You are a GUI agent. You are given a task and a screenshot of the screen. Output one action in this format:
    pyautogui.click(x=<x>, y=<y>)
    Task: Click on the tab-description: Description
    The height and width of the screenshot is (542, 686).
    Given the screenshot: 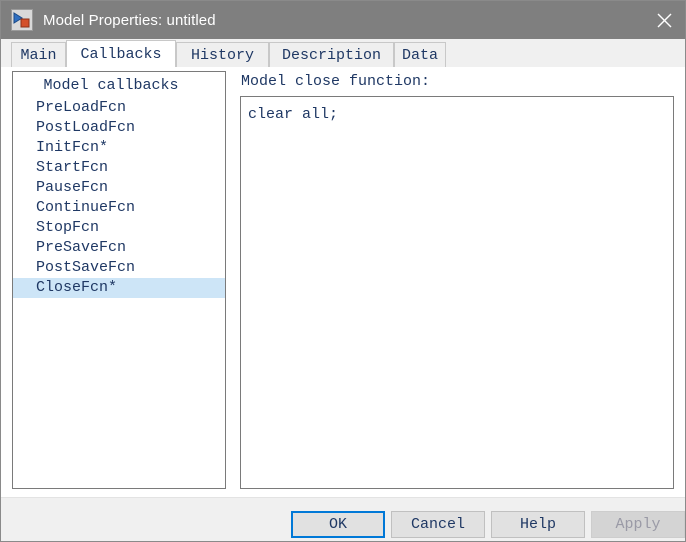 What is the action you would take?
    pyautogui.click(x=331, y=54)
    